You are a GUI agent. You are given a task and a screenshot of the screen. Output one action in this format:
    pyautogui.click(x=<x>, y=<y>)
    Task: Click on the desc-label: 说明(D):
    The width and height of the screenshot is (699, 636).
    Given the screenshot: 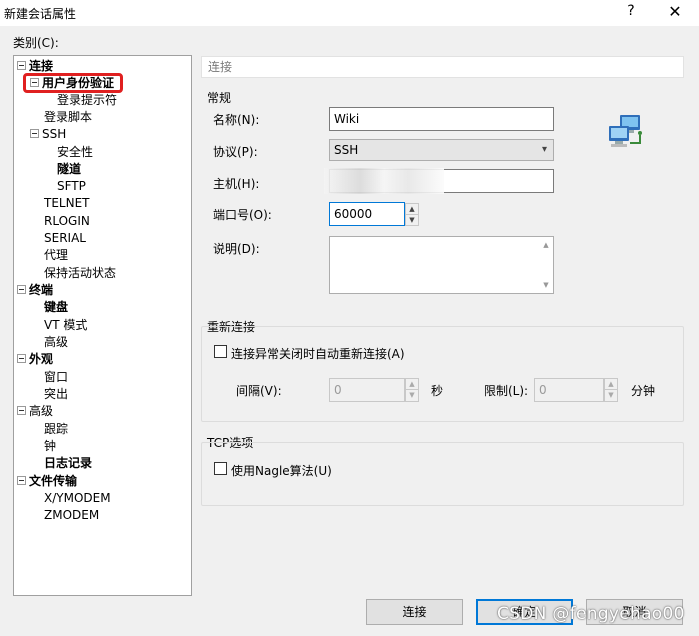 What is the action you would take?
    pyautogui.click(x=236, y=249)
    